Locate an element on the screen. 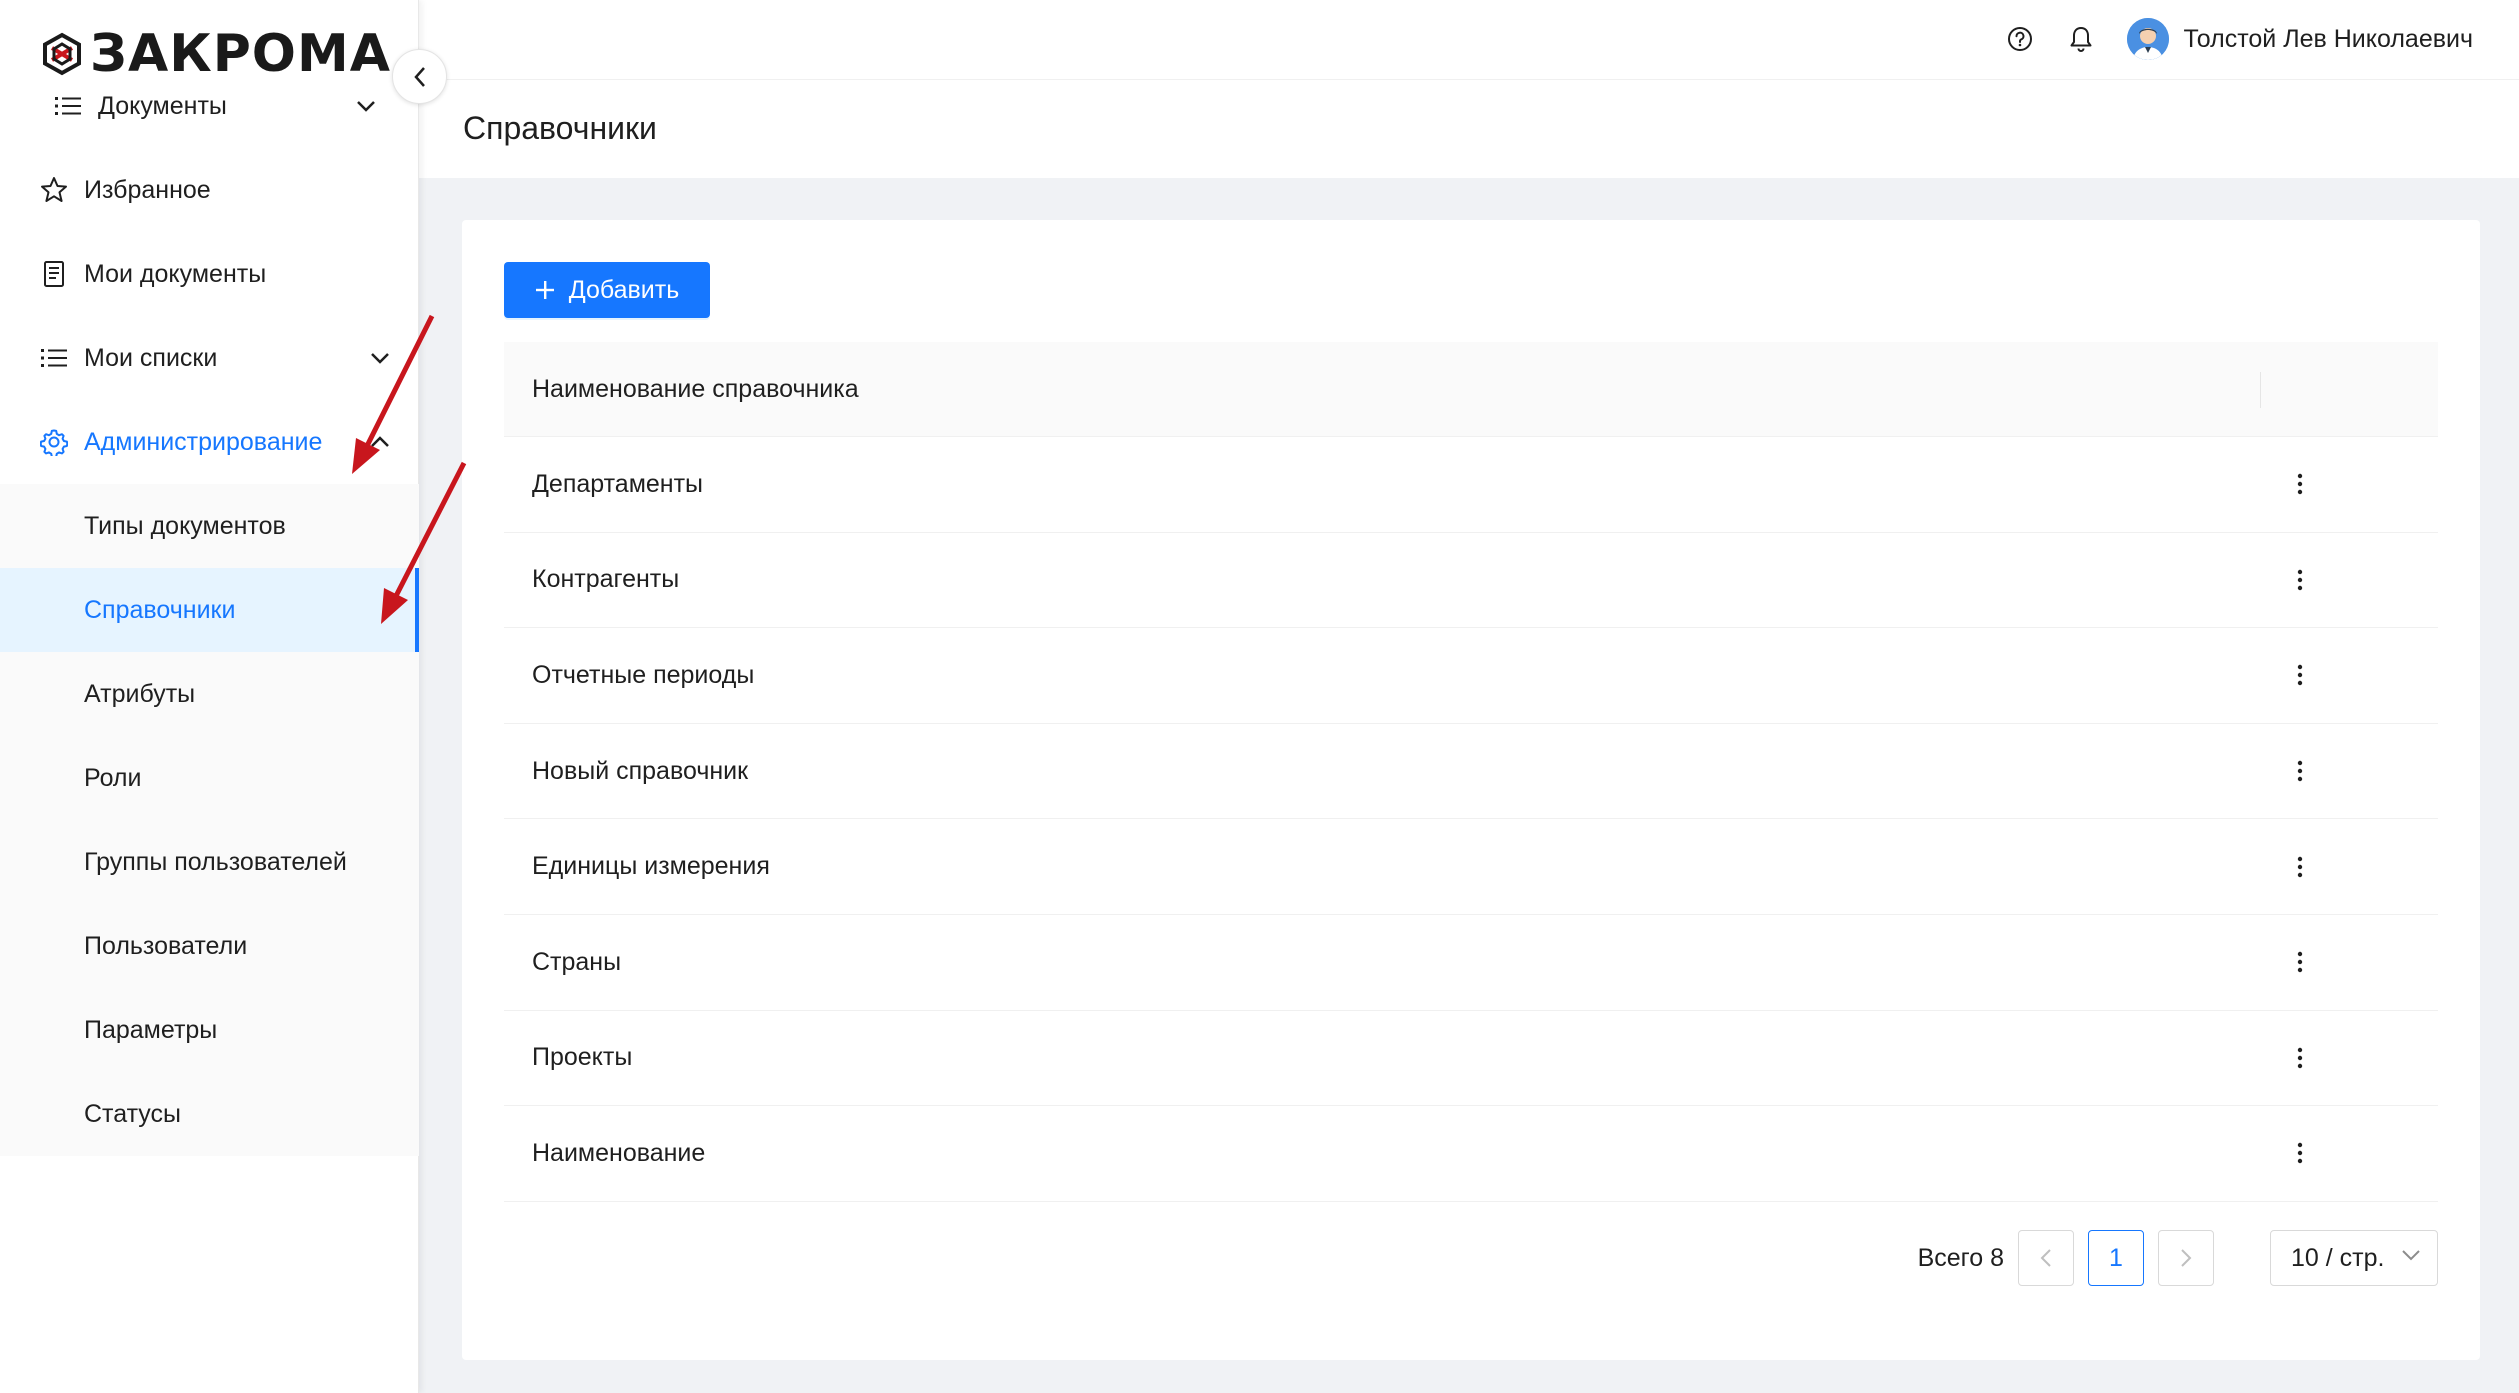 This screenshot has width=2519, height=1393. table-row: Единицы измерения is located at coordinates (1471, 867).